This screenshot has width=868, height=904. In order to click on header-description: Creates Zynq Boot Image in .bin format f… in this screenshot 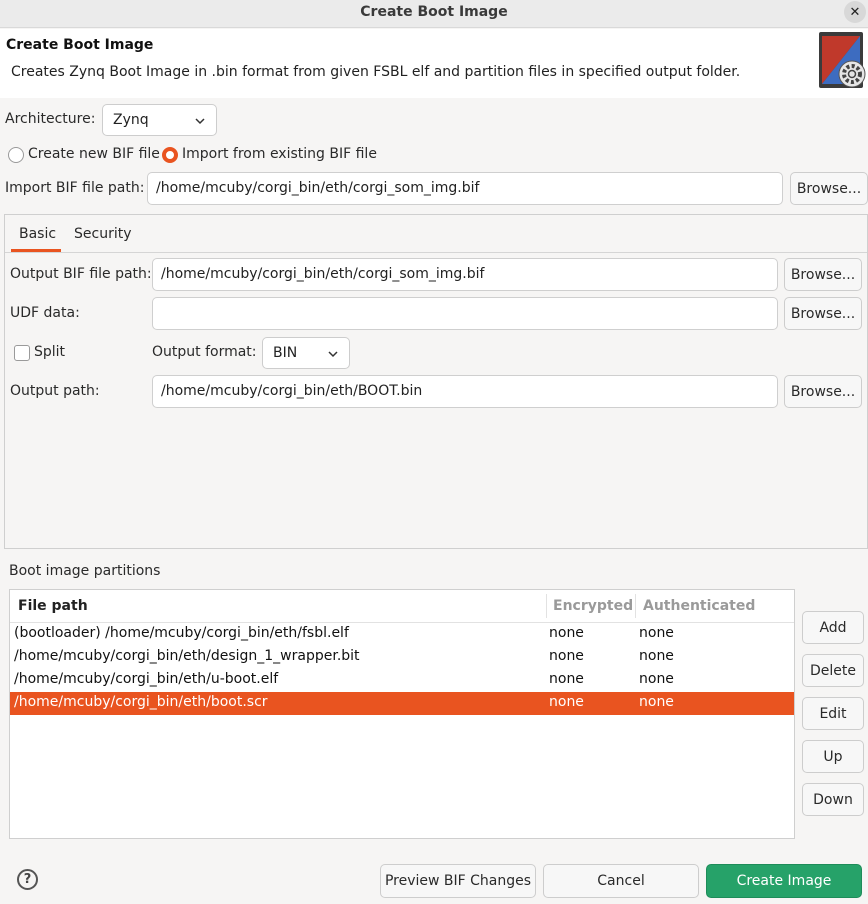, I will do `click(376, 72)`.